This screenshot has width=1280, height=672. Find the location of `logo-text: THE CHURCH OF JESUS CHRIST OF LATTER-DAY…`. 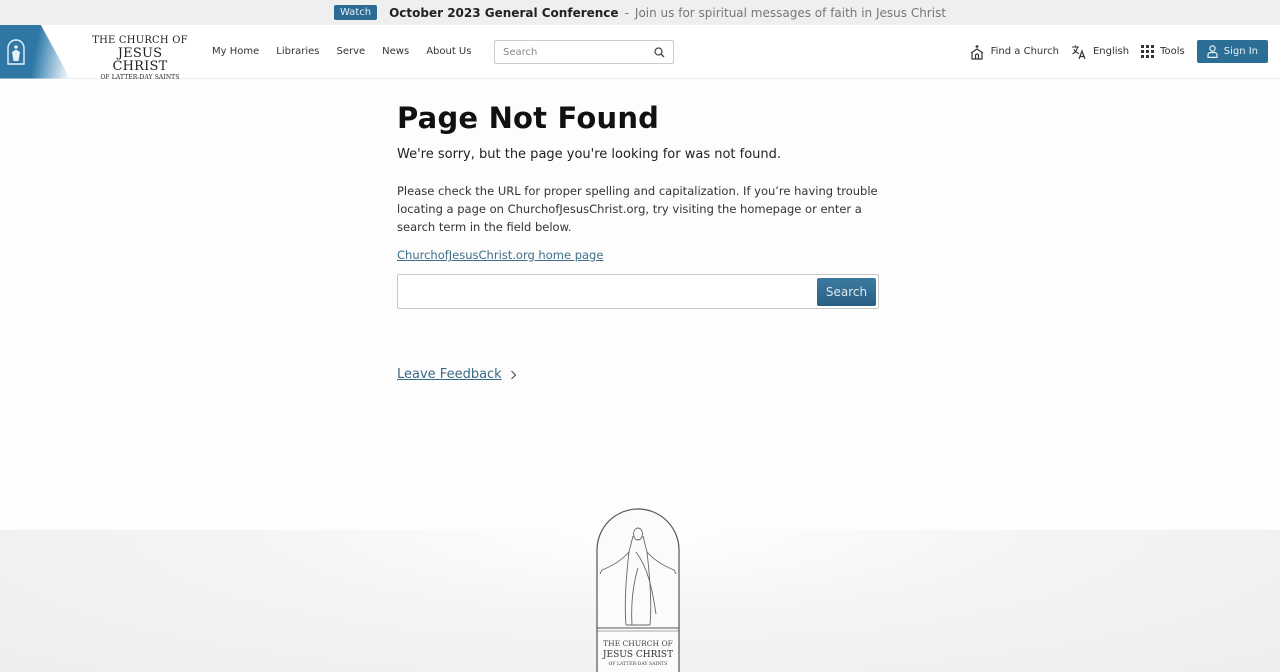

logo-text: THE CHURCH OF JESUS CHRIST OF LATTER-DAY… is located at coordinates (140, 57).